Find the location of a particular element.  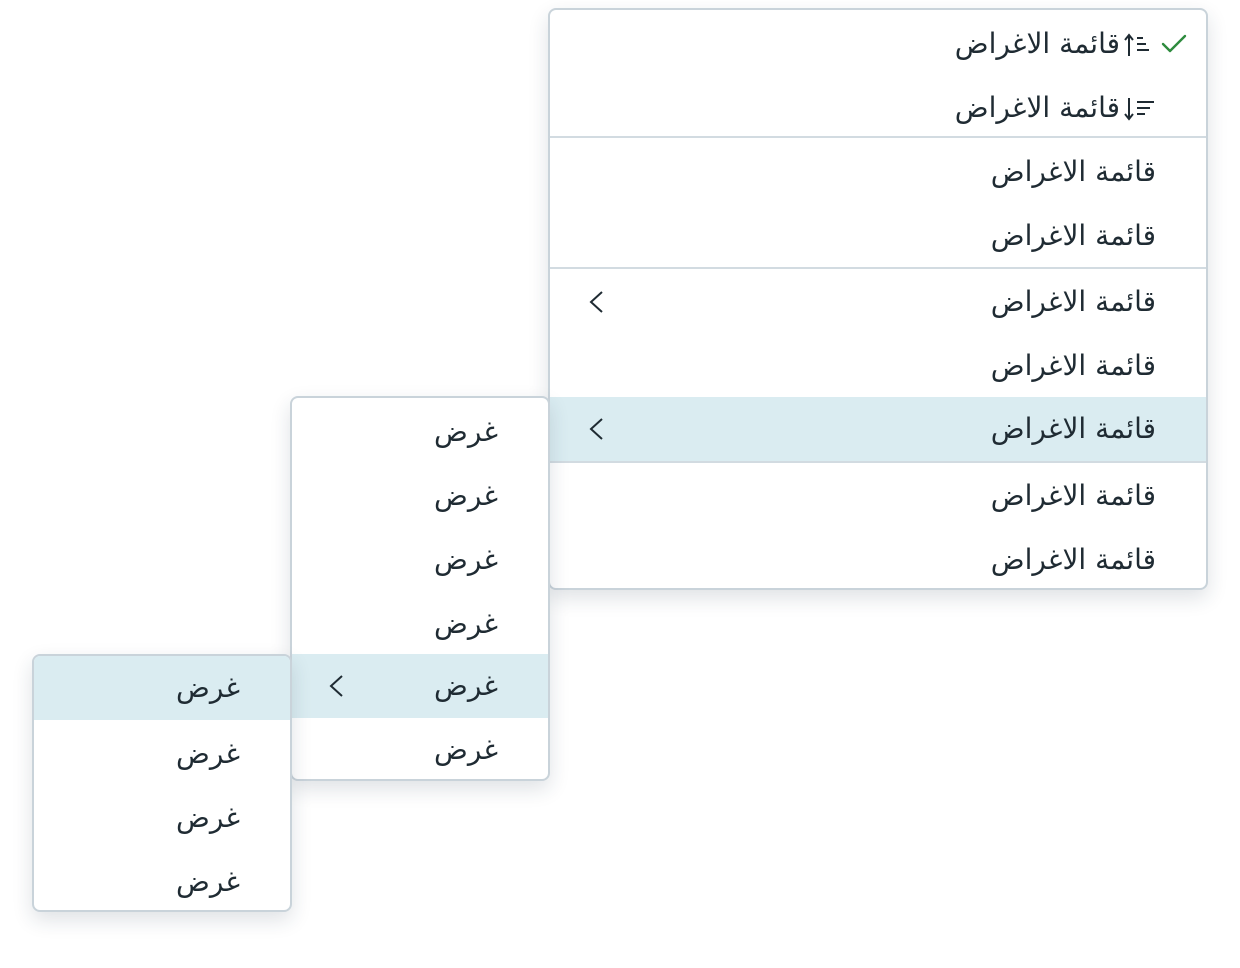

menu-item-sort-descending: قائمة الاغراض is located at coordinates (878, 108).